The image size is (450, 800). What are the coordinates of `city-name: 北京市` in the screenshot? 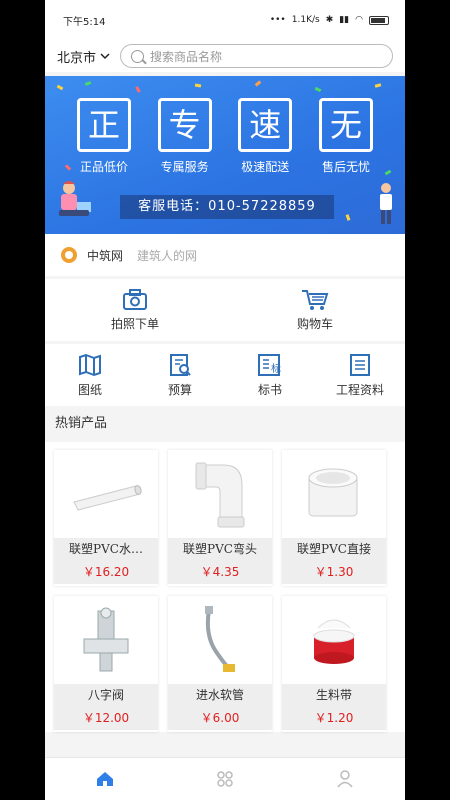 It's located at (77, 58).